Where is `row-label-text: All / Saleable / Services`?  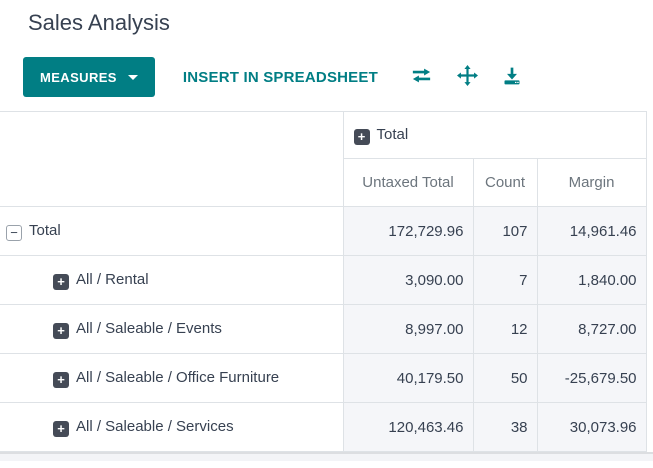 row-label-text: All / Saleable / Services is located at coordinates (155, 426).